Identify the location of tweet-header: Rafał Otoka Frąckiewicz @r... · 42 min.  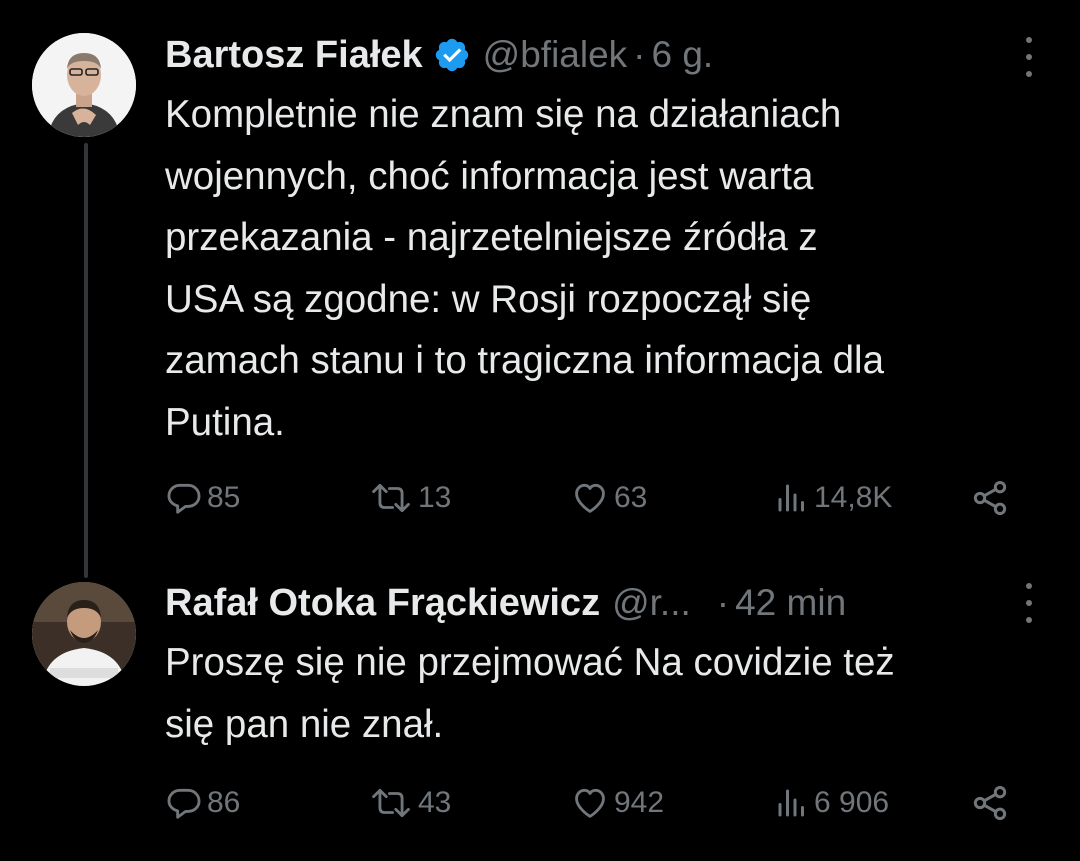
(505, 603).